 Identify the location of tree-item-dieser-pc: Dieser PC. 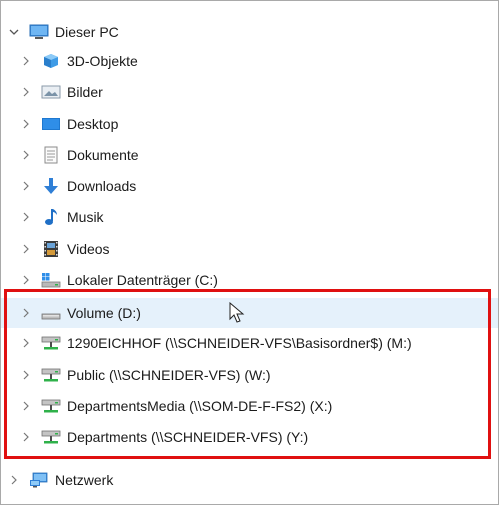
(249, 32).